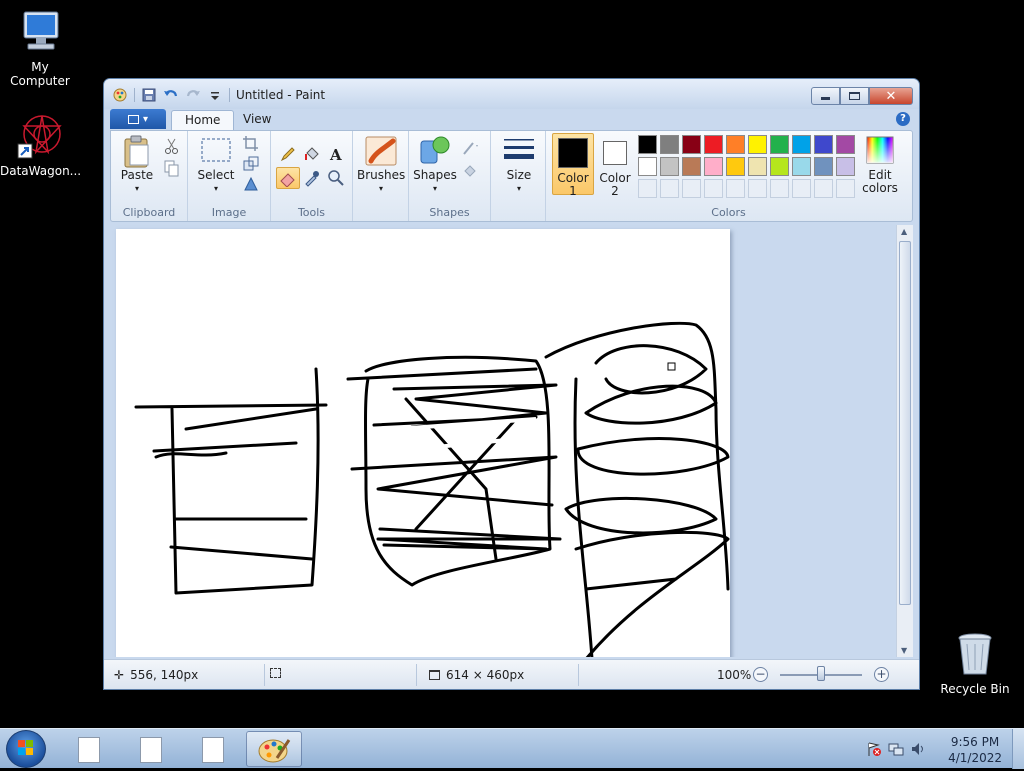 The image size is (1024, 771). What do you see at coordinates (511, 94) in the screenshot?
I see `title-bar: Untitled - Paint ✕` at bounding box center [511, 94].